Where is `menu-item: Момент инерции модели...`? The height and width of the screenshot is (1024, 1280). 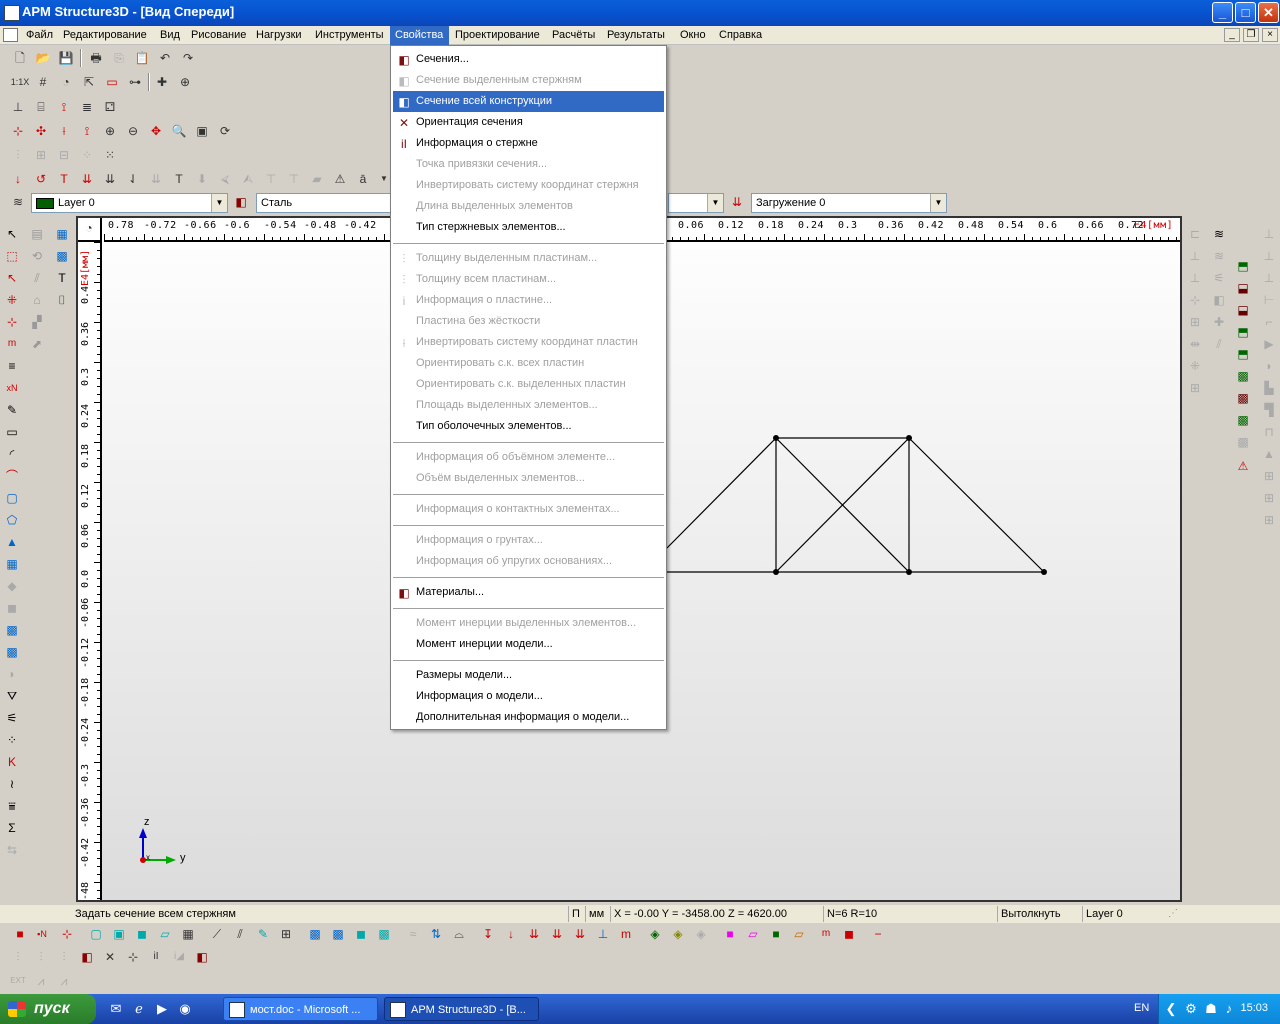
menu-item: Момент инерции модели... is located at coordinates (528, 644).